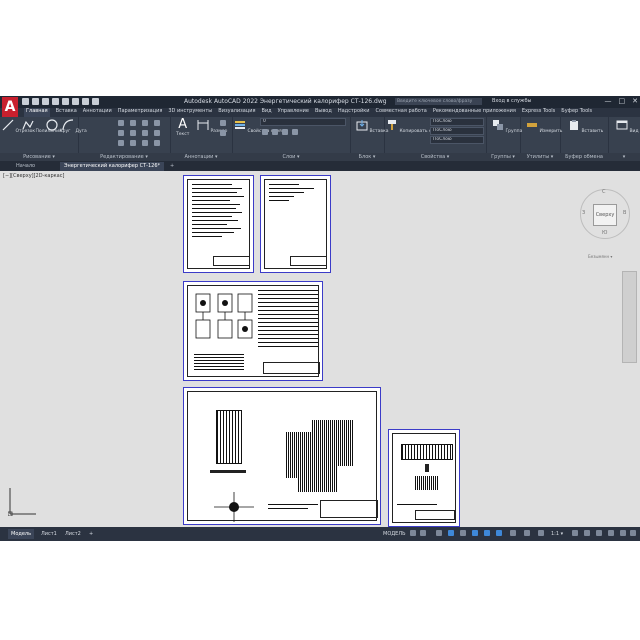 The height and width of the screenshot is (640, 640). What do you see at coordinates (190, 112) in the screenshot?
I see `tab-3d-tools: 3D инструменты` at bounding box center [190, 112].